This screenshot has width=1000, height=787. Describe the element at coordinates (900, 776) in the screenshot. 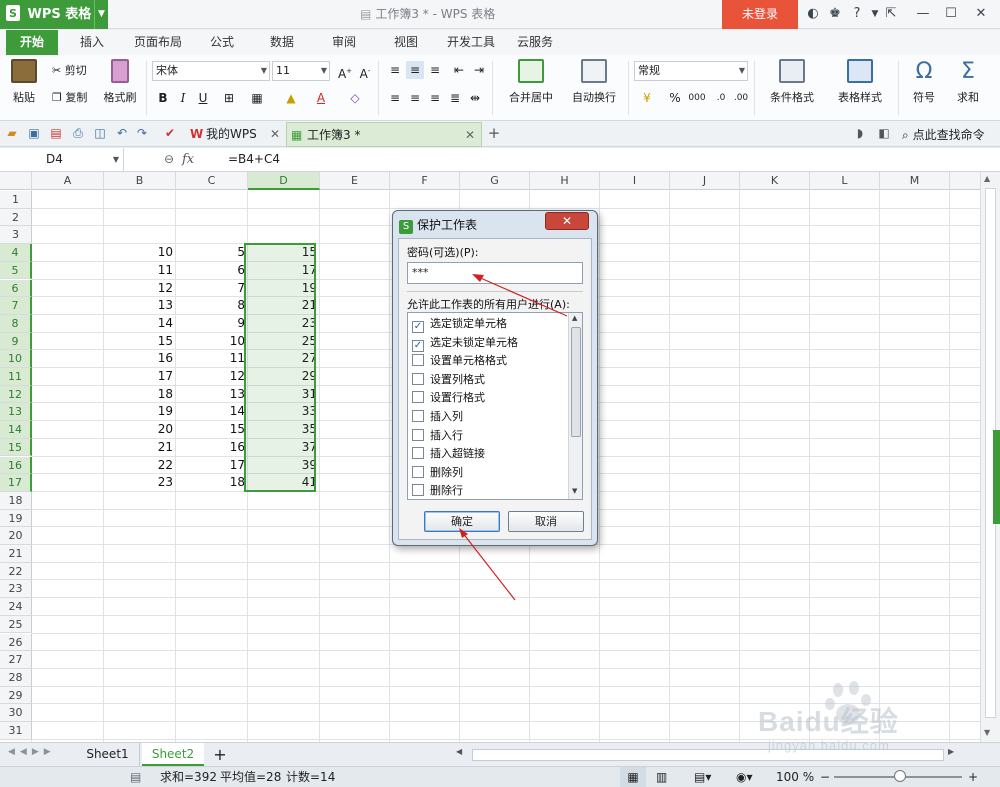

I see `zoom-slider-thumb` at that location.